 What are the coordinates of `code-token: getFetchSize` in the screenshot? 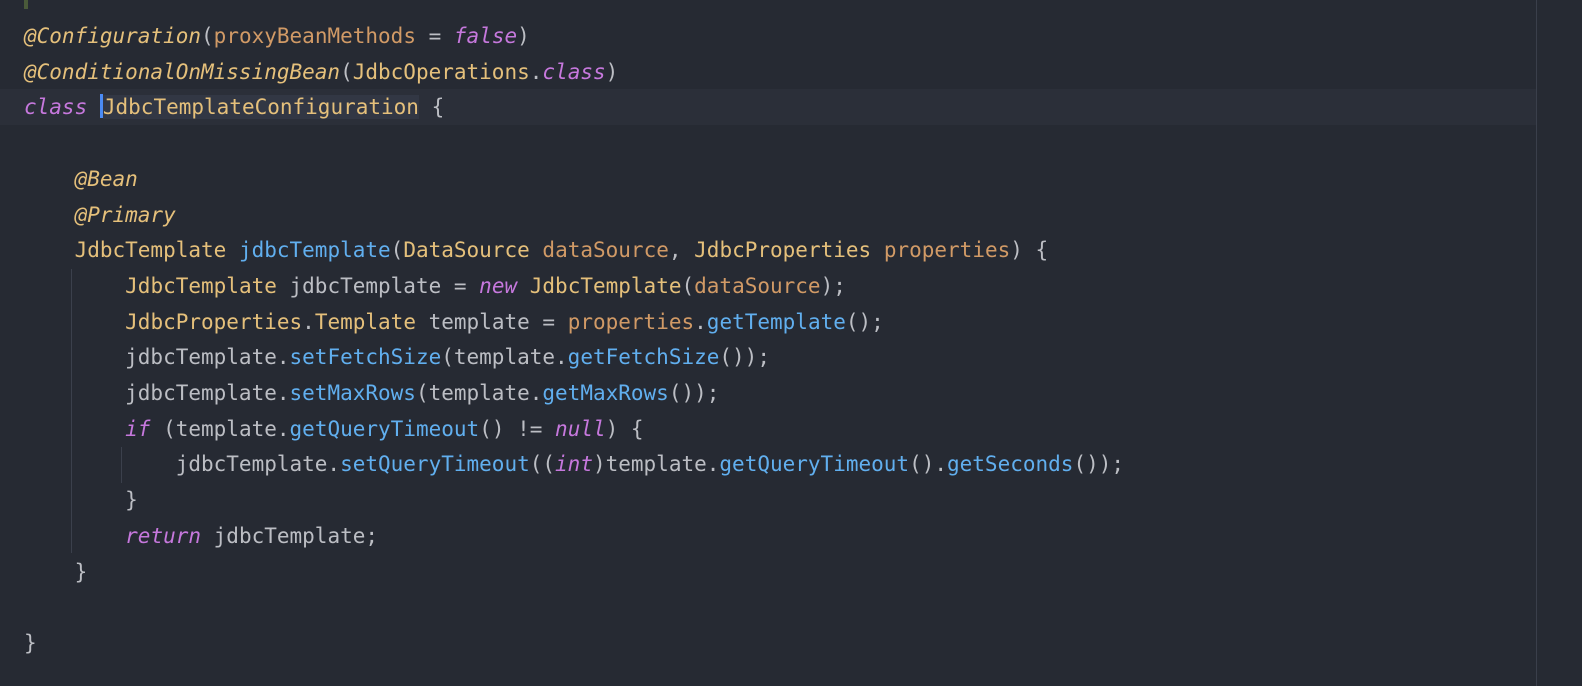 It's located at (643, 357).